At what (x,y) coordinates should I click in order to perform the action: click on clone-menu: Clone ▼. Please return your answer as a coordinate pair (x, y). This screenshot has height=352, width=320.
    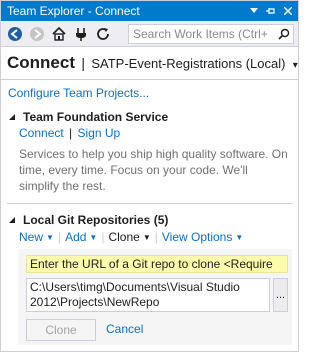
    Looking at the image, I should click on (129, 237).